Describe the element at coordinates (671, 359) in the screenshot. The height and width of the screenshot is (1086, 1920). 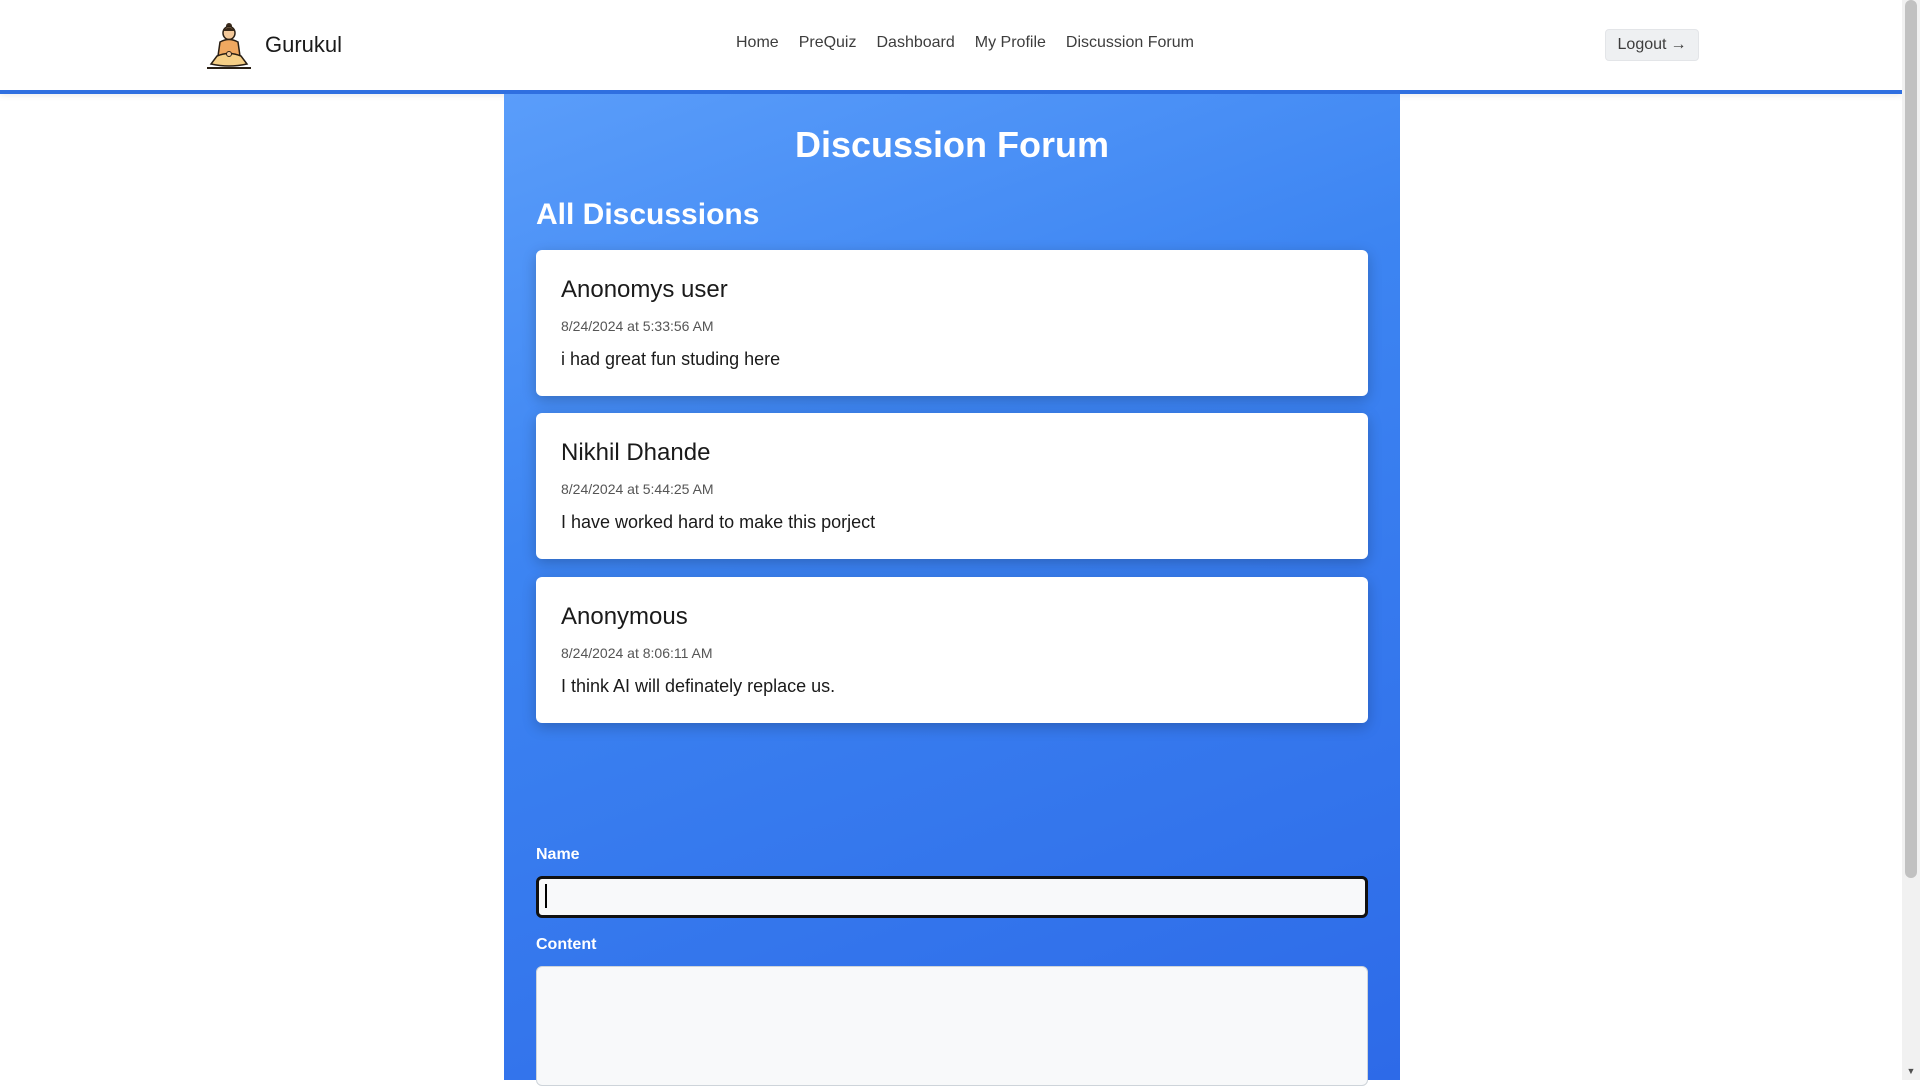
I see `discussion-content: i had great fun studing here` at that location.